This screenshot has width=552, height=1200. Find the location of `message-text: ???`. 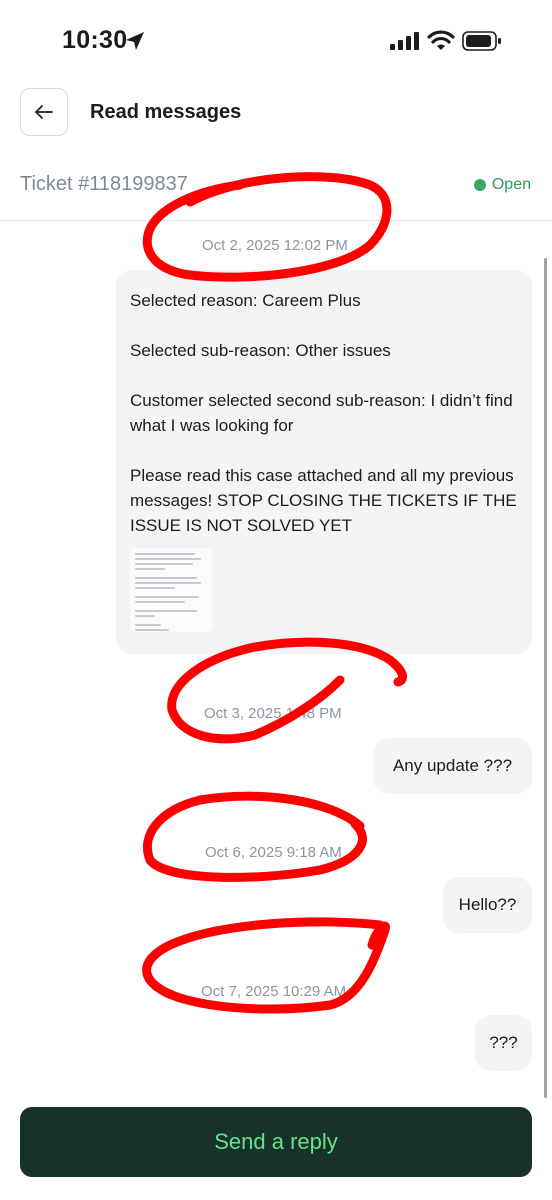

message-text: ??? is located at coordinates (503, 1042).